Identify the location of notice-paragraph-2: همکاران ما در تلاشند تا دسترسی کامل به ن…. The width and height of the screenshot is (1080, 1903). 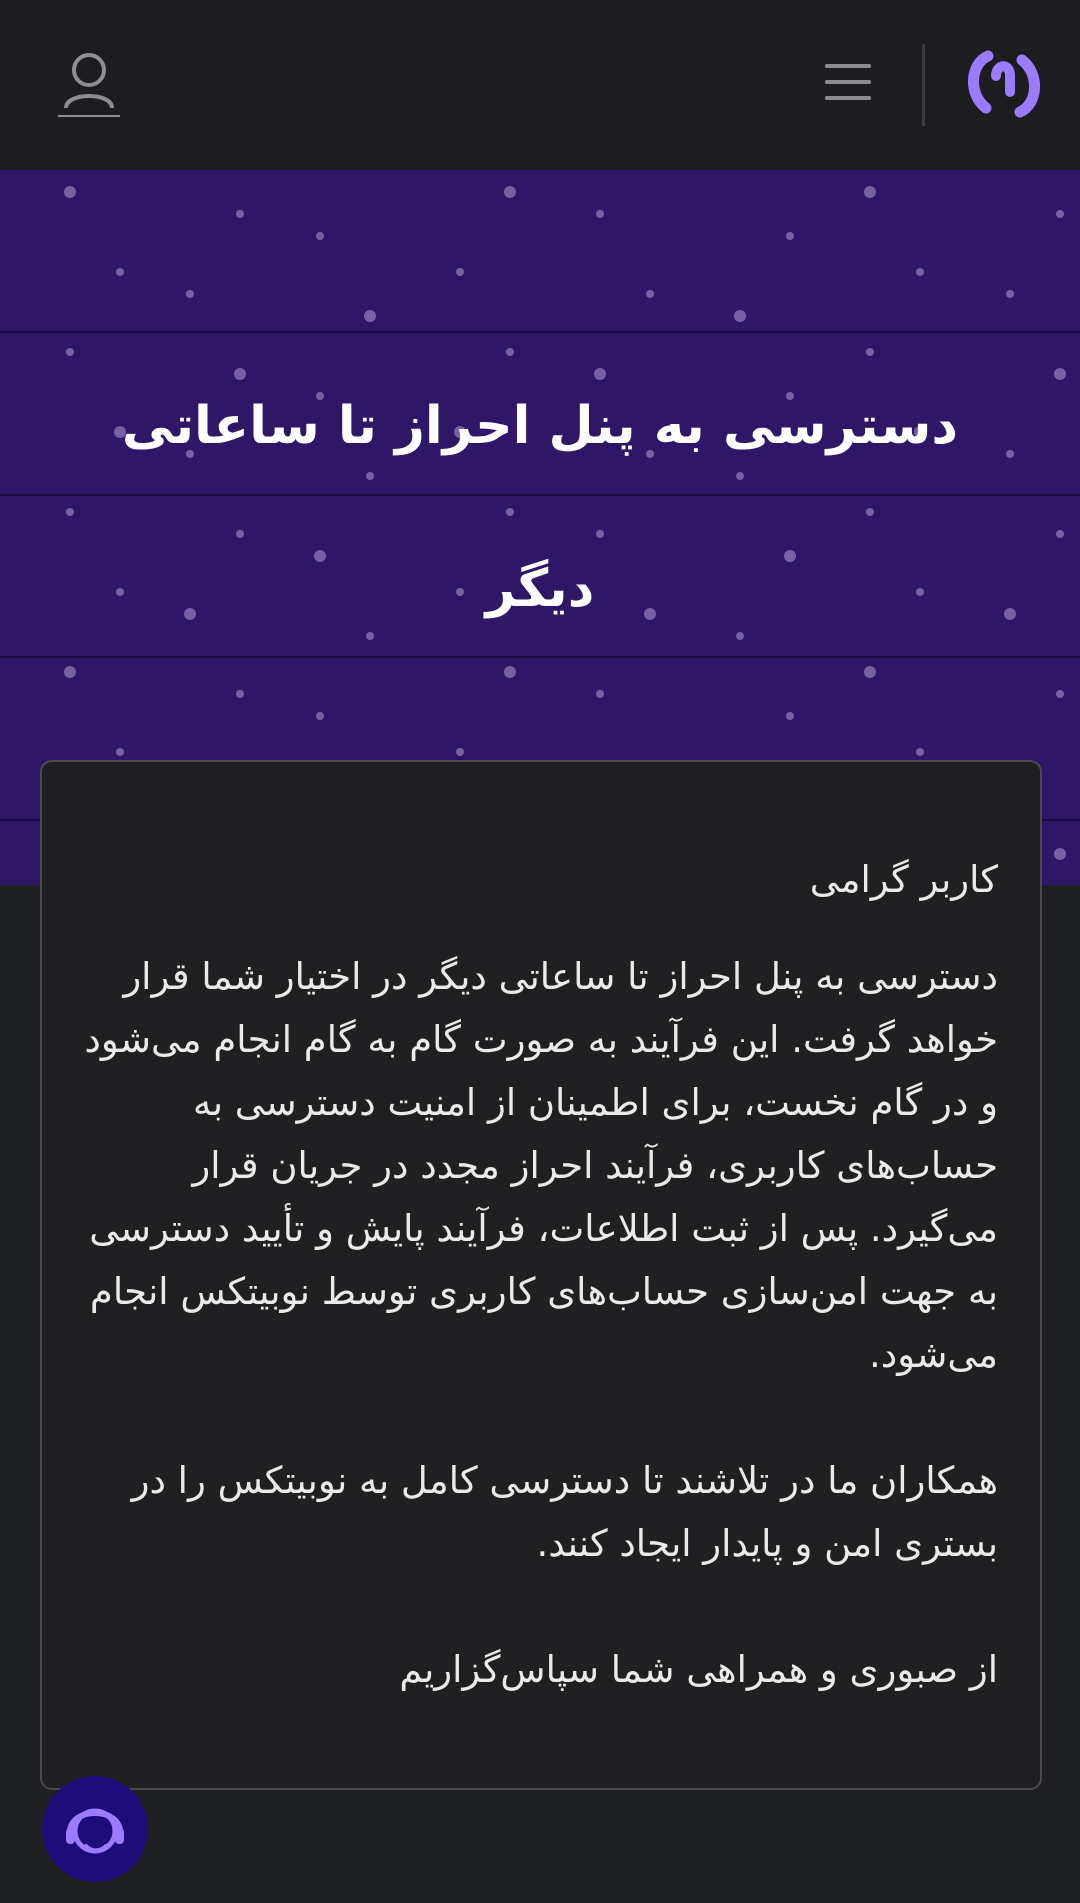
(564, 1512).